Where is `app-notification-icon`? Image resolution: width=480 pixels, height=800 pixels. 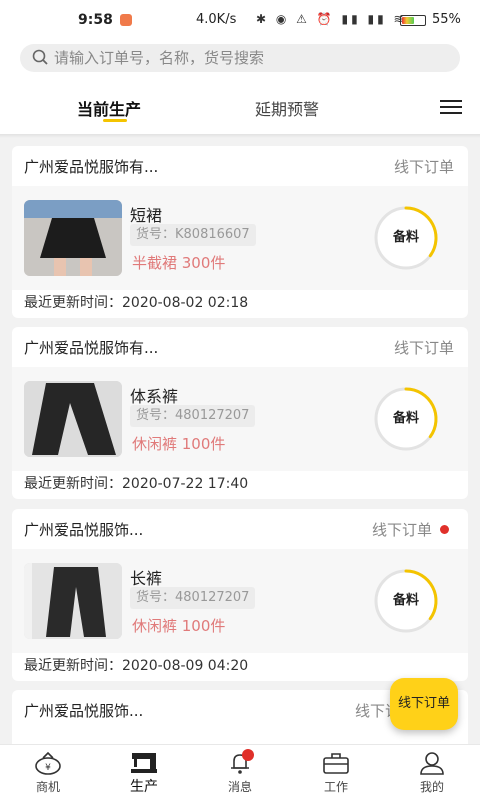 app-notification-icon is located at coordinates (126, 20).